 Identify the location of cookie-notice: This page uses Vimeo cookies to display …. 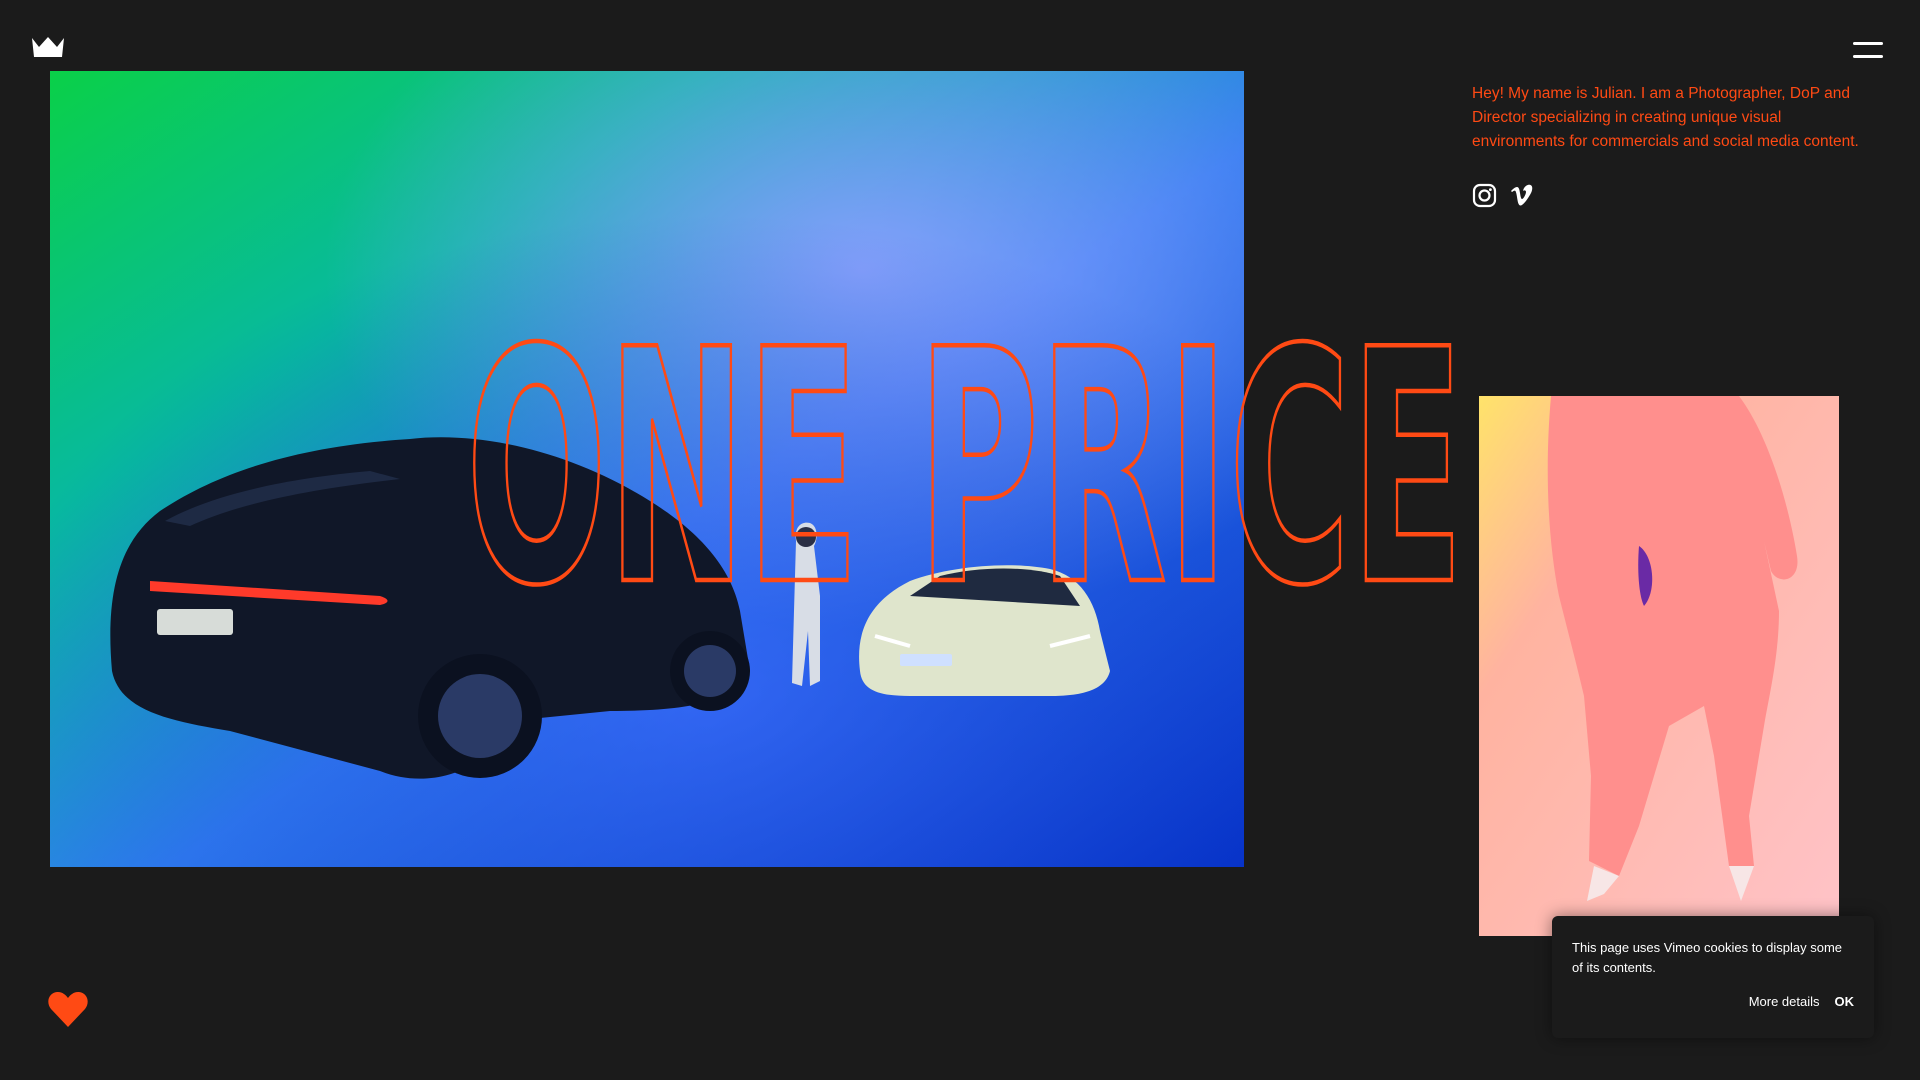
(1713, 977).